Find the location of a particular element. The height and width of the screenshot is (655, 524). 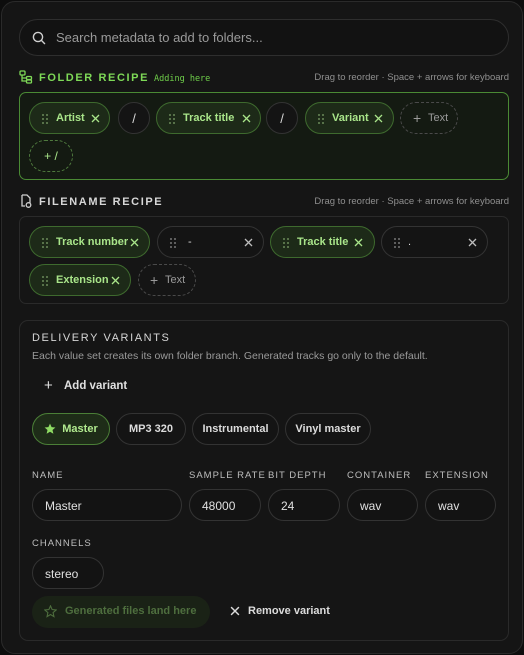

variant-tab-master: Master is located at coordinates (71, 429).